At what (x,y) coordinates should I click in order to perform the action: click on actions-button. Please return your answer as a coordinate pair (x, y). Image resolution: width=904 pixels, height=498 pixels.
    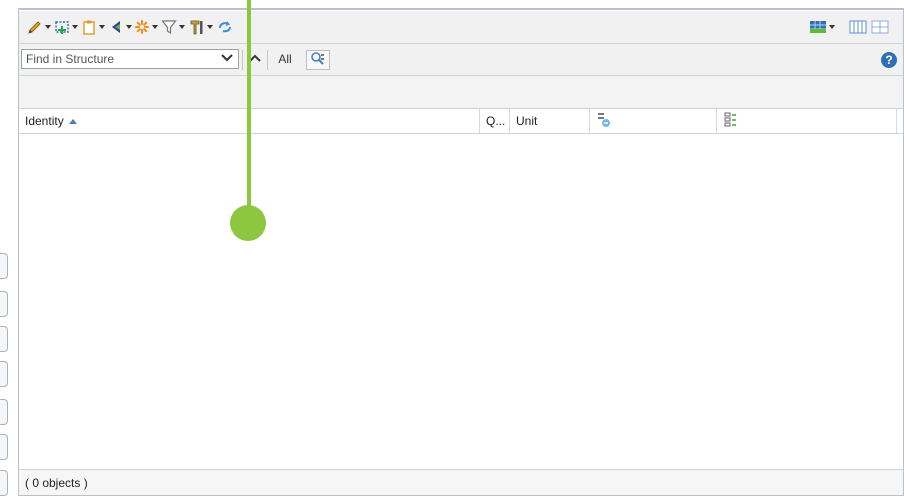
    Looking at the image, I should click on (146, 27).